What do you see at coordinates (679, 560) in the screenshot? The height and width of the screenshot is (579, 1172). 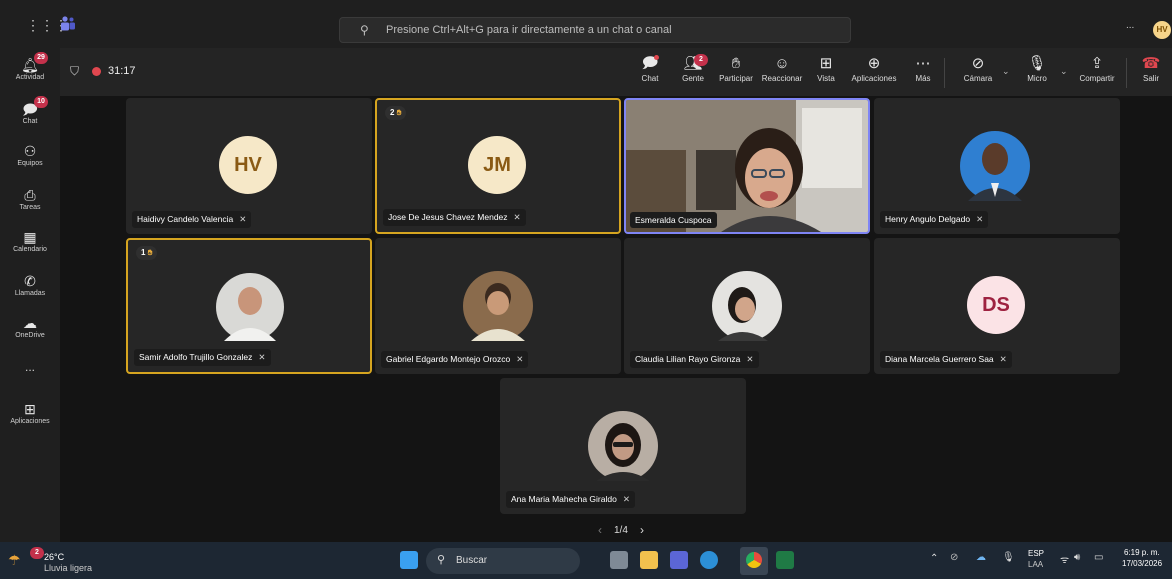 I see `teams-taskbar-icon` at bounding box center [679, 560].